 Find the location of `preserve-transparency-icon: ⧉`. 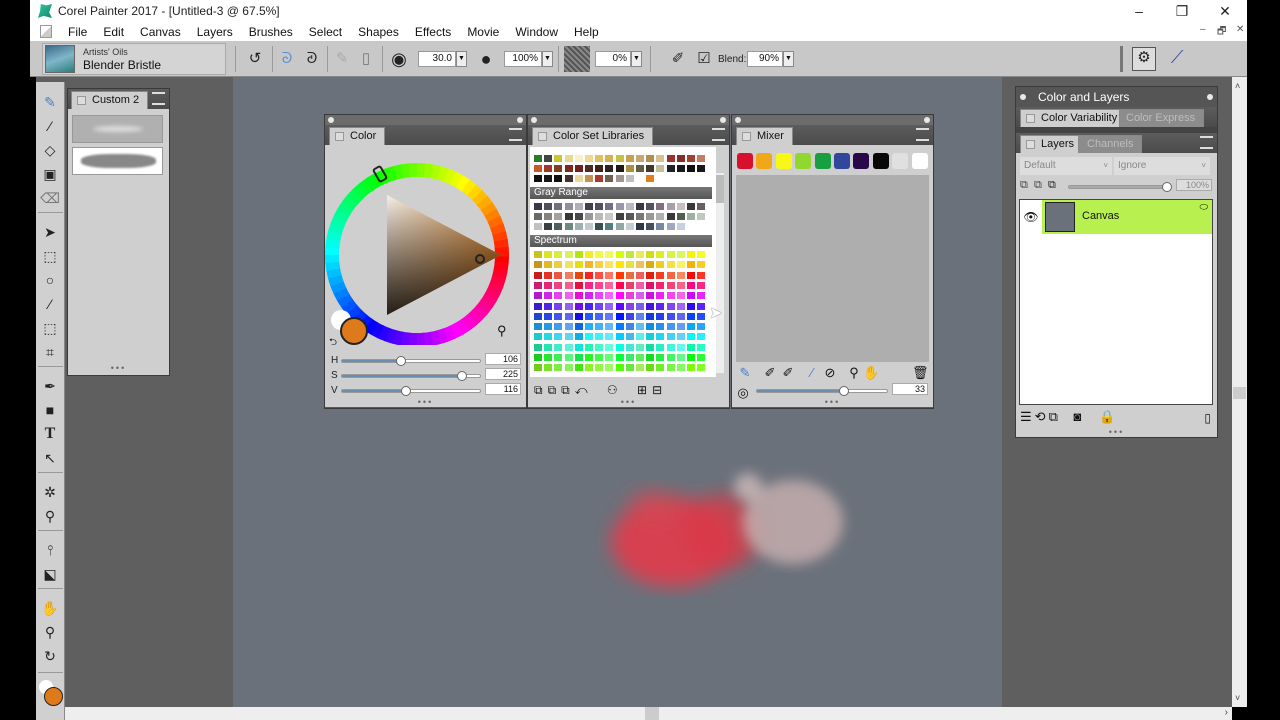

preserve-transparency-icon: ⧉ is located at coordinates (1024, 185).